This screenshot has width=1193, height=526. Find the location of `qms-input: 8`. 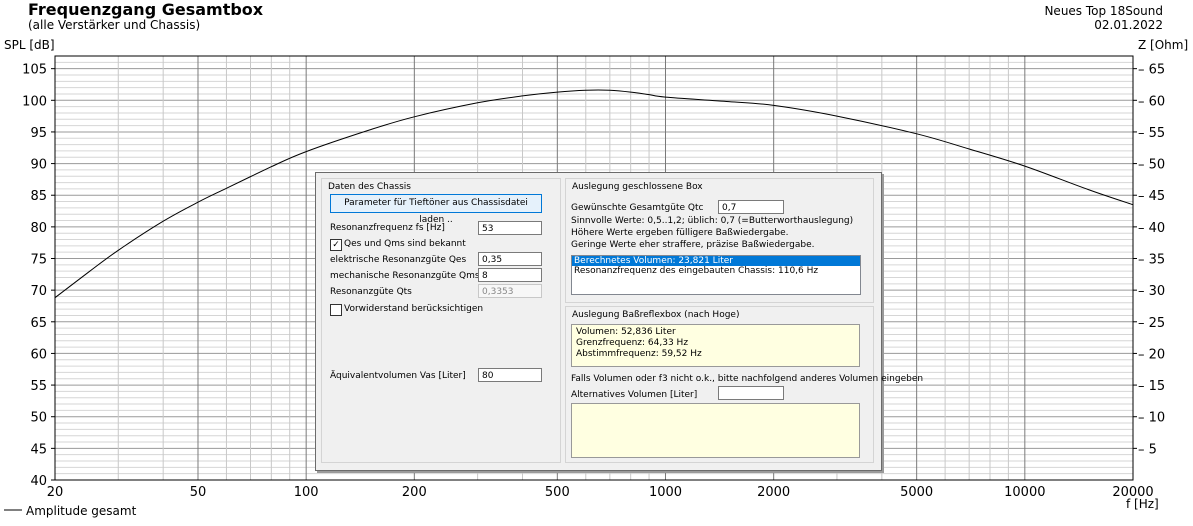

qms-input: 8 is located at coordinates (510, 275).